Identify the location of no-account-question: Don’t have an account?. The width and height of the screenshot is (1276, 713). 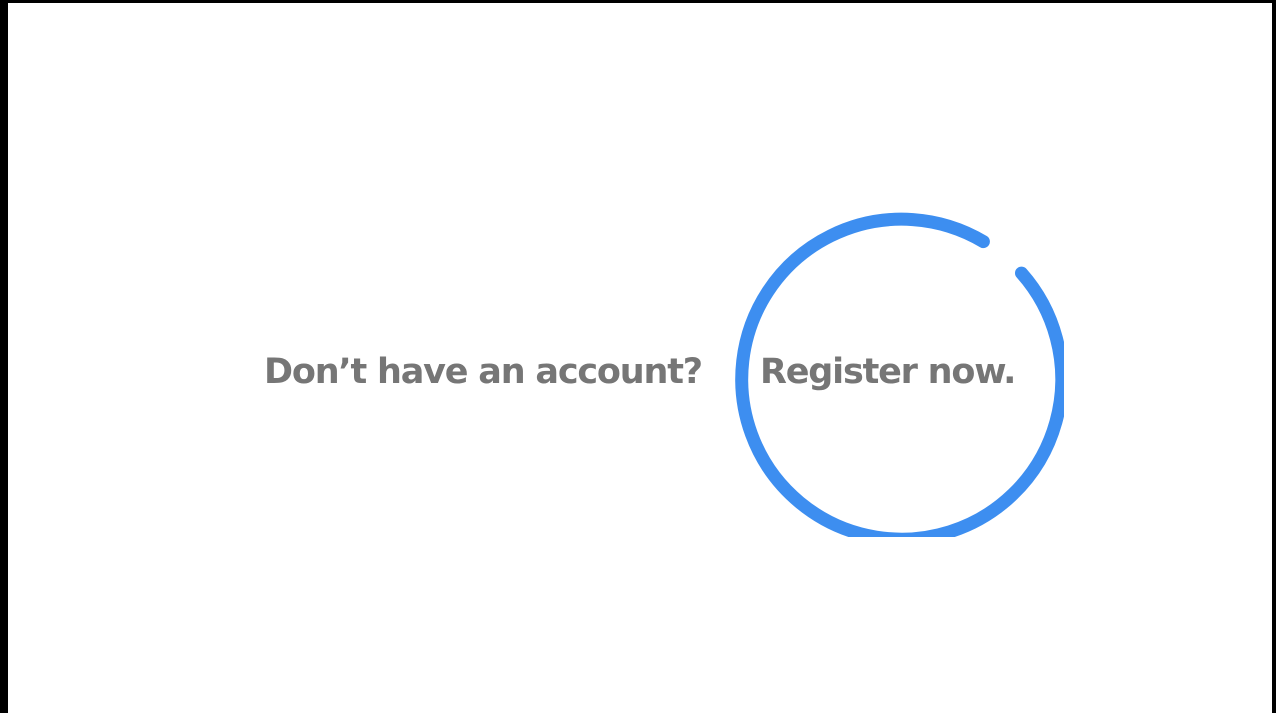
(483, 372).